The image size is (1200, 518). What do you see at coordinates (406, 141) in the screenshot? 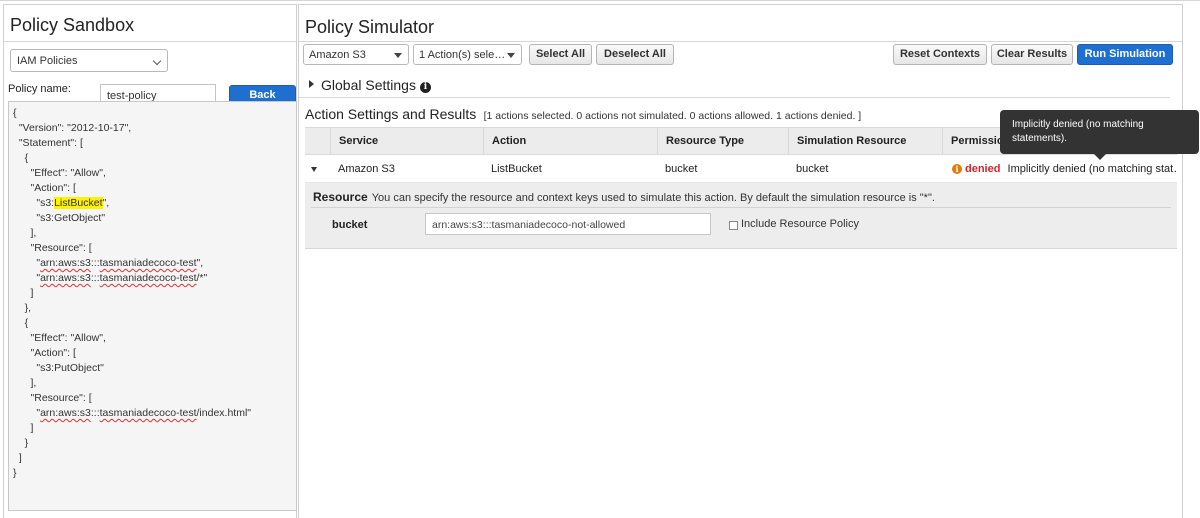
I see `column-header-service: Service` at bounding box center [406, 141].